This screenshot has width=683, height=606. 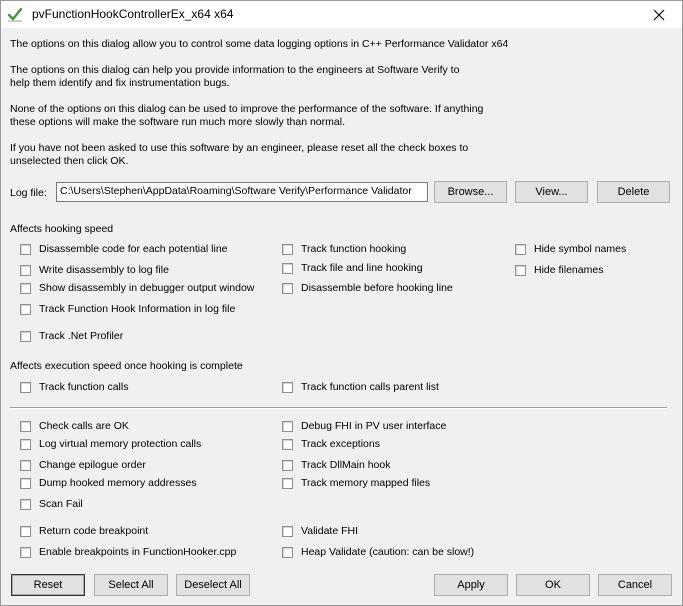 I want to click on title-bar: pvFunctionHookControllerEx_x64 x64, so click(x=341, y=14).